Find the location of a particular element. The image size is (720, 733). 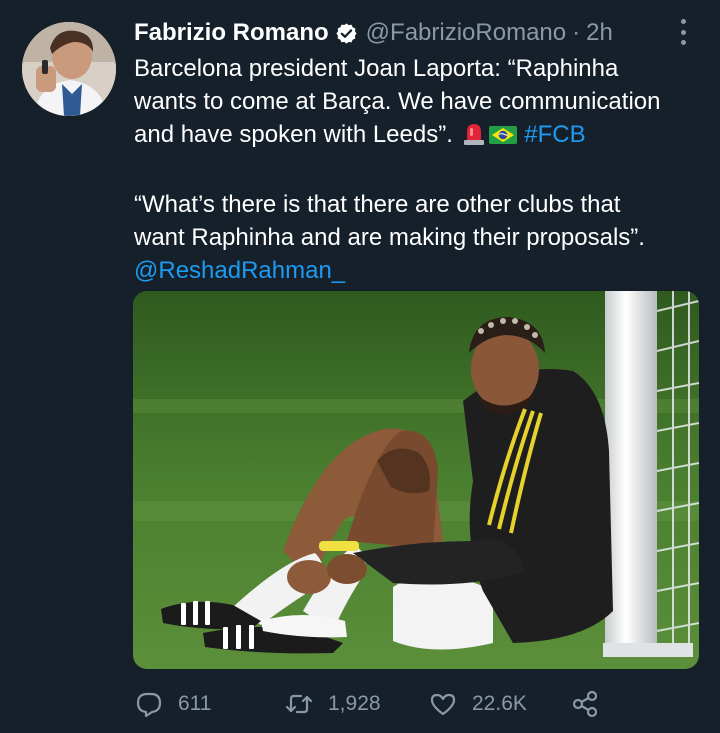

verified-badge-icon is located at coordinates (346, 33).